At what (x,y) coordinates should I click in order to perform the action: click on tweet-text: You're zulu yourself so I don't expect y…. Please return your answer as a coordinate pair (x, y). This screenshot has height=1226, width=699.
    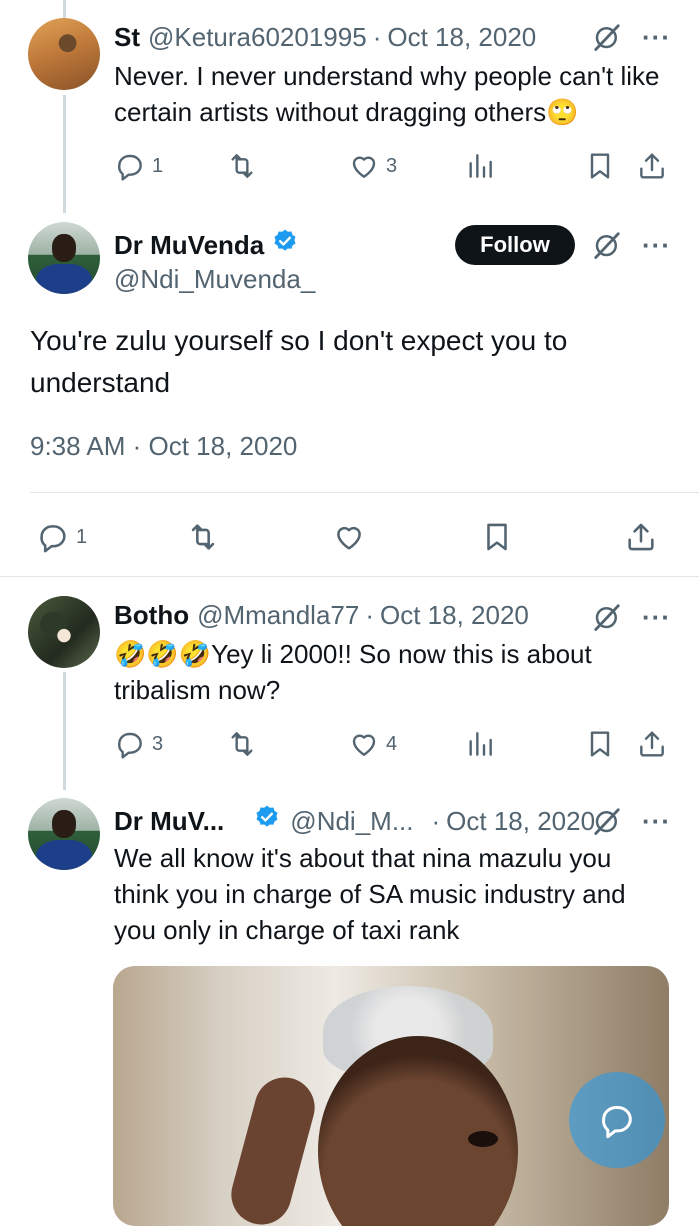
    Looking at the image, I should click on (299, 361).